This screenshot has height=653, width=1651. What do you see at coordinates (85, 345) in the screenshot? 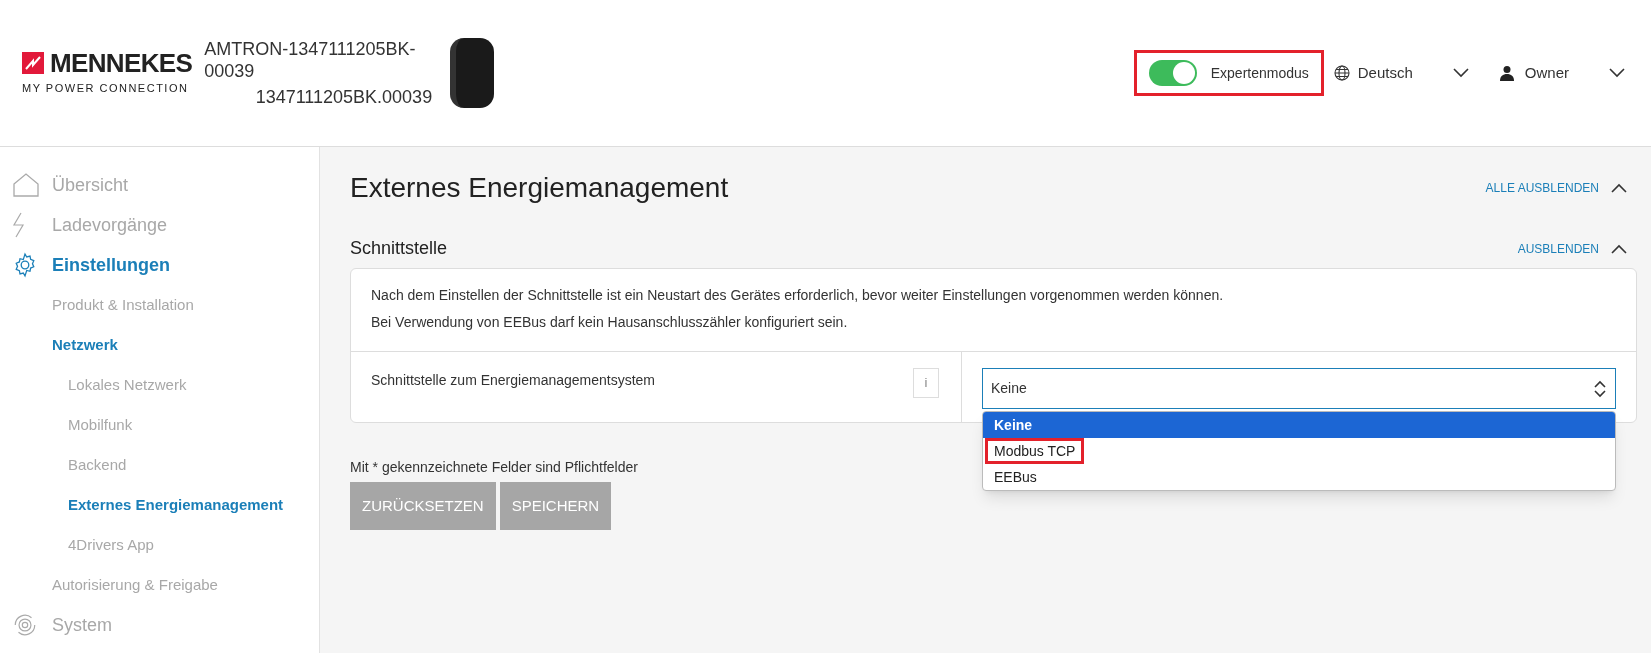
I see `sidebar-item: Netzwerk` at bounding box center [85, 345].